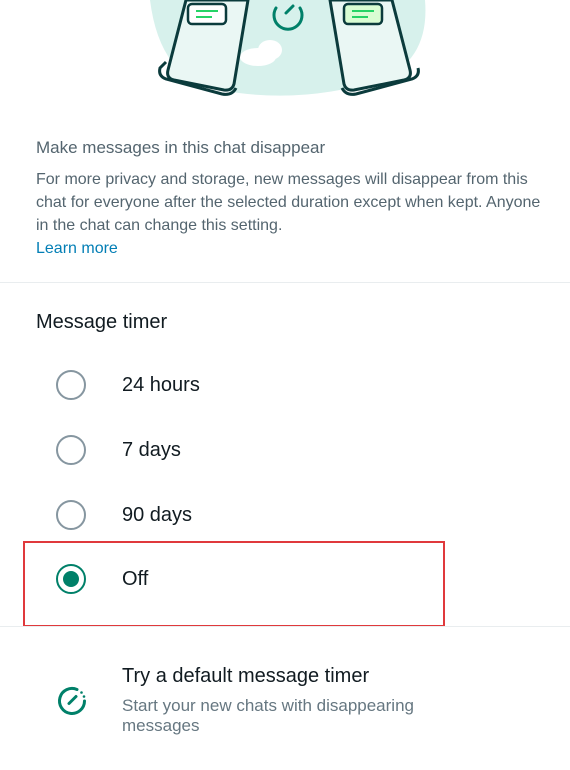 Image resolution: width=570 pixels, height=770 pixels. I want to click on option-label: Off, so click(135, 578).